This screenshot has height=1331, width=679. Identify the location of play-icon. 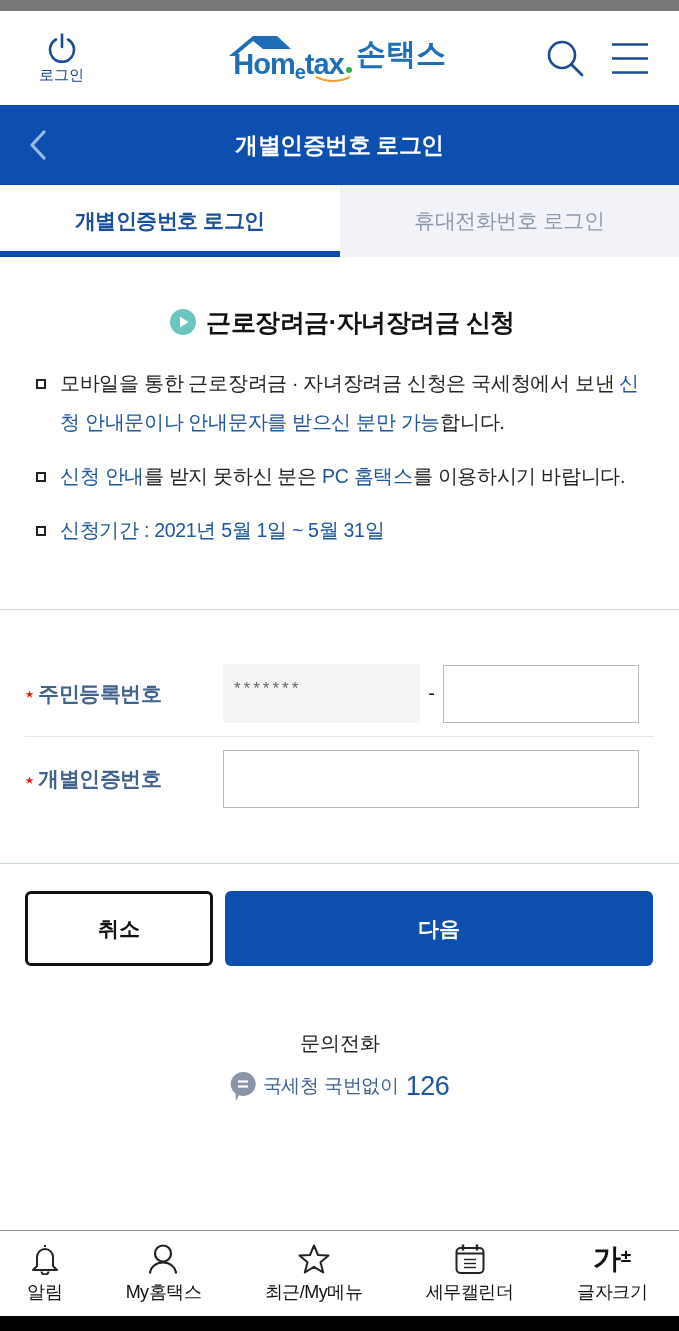
(183, 322).